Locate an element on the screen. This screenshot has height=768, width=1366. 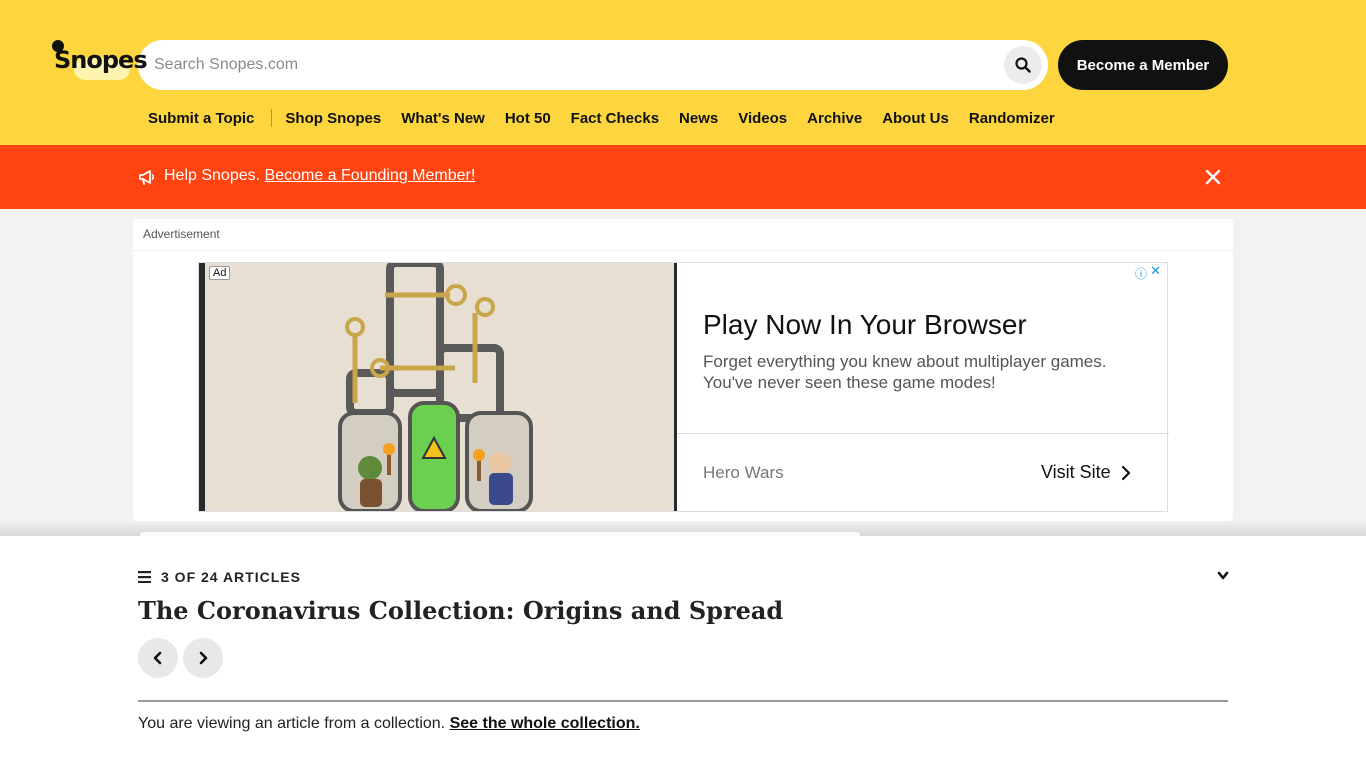
ad-badge: Ad is located at coordinates (220, 273).